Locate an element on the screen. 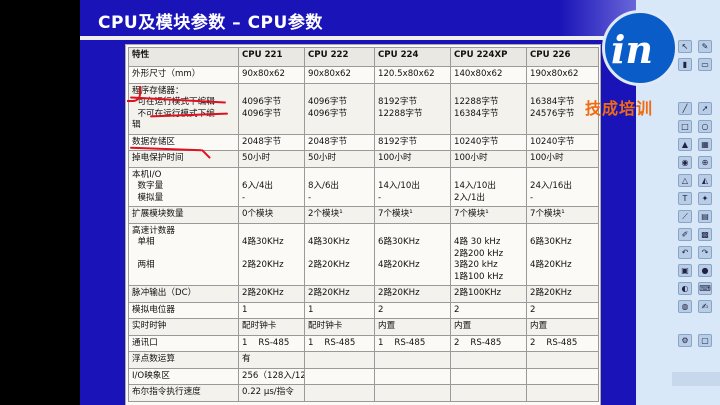  line-icon: ╱ is located at coordinates (685, 108).